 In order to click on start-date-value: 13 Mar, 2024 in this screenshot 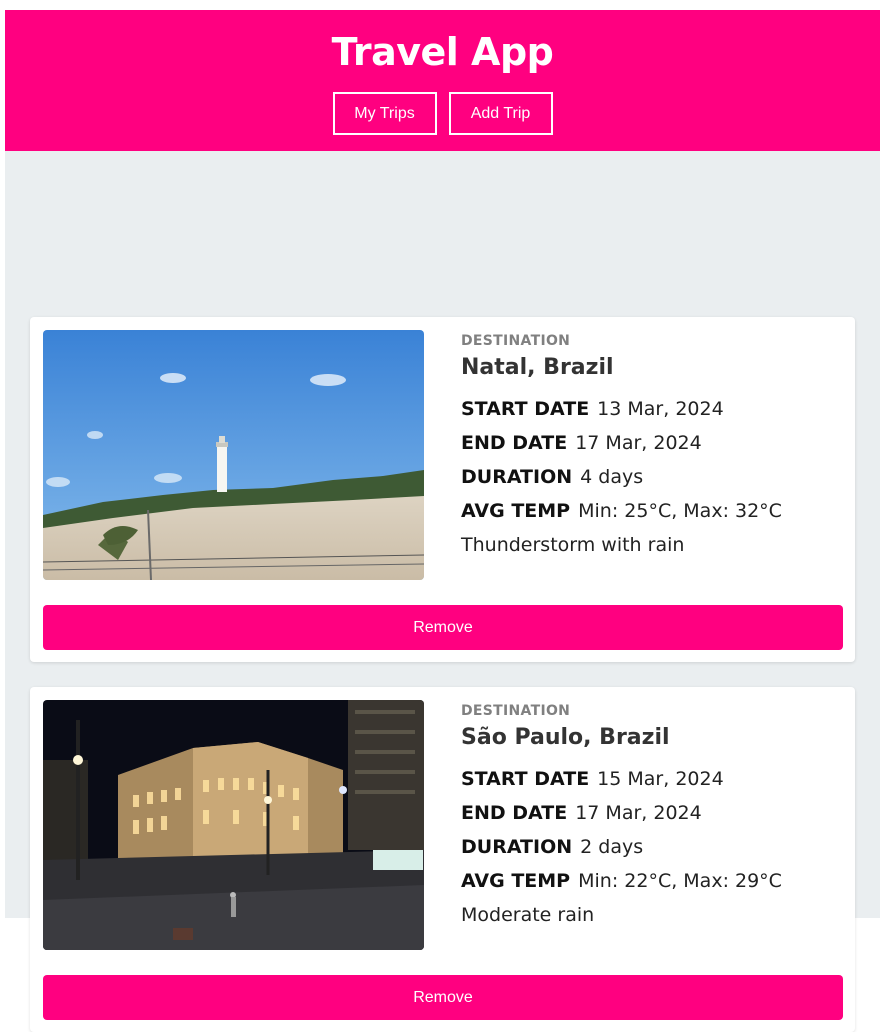, I will do `click(660, 409)`.